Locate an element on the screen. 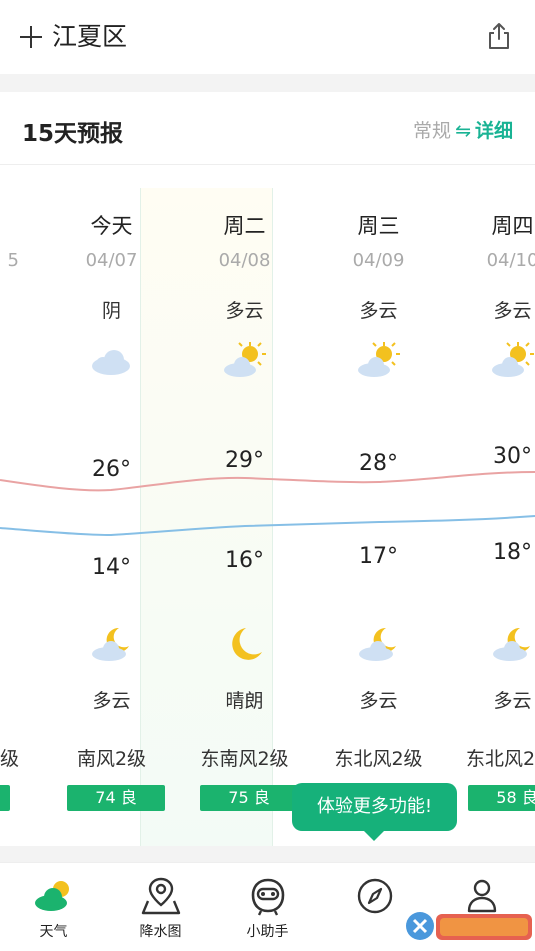  day-name: 周四 is located at coordinates (512, 226).